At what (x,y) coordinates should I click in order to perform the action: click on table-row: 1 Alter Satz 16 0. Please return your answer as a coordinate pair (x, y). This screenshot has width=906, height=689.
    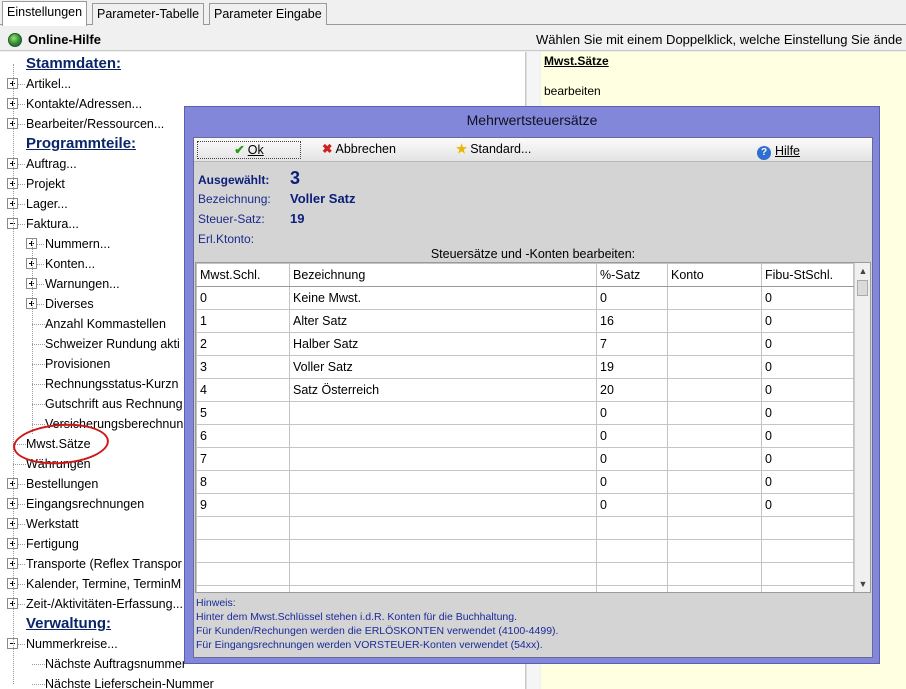
    Looking at the image, I should click on (525, 321).